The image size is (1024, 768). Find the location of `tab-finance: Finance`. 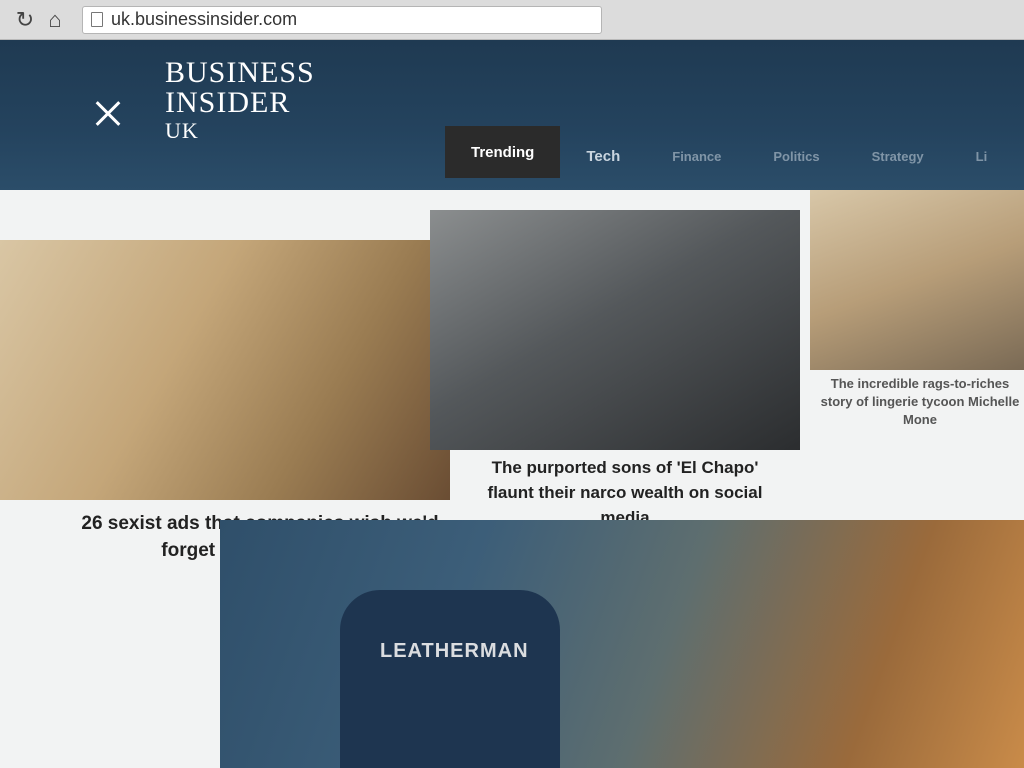

tab-finance: Finance is located at coordinates (696, 156).